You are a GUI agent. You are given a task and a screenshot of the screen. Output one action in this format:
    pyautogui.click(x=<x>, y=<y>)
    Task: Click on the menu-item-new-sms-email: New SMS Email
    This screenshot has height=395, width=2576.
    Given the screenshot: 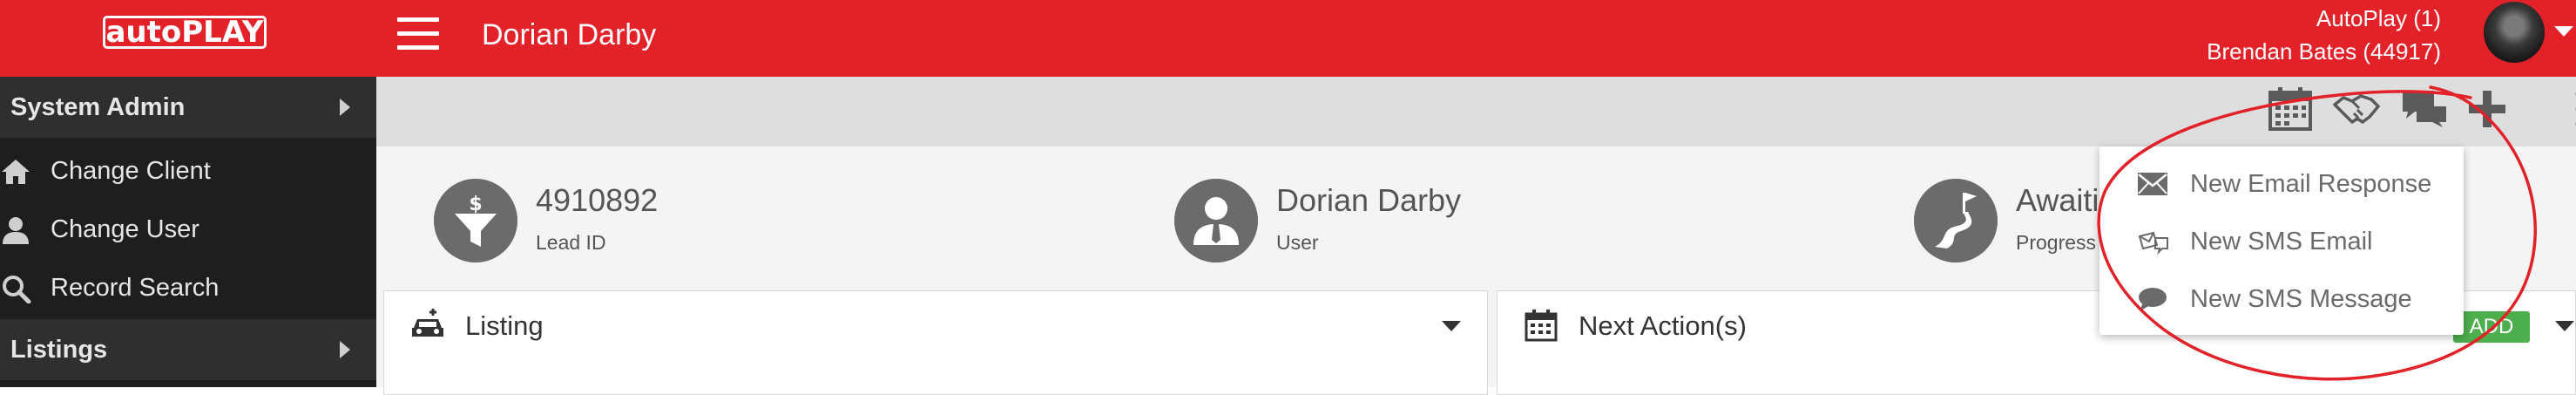 What is the action you would take?
    pyautogui.click(x=2281, y=241)
    